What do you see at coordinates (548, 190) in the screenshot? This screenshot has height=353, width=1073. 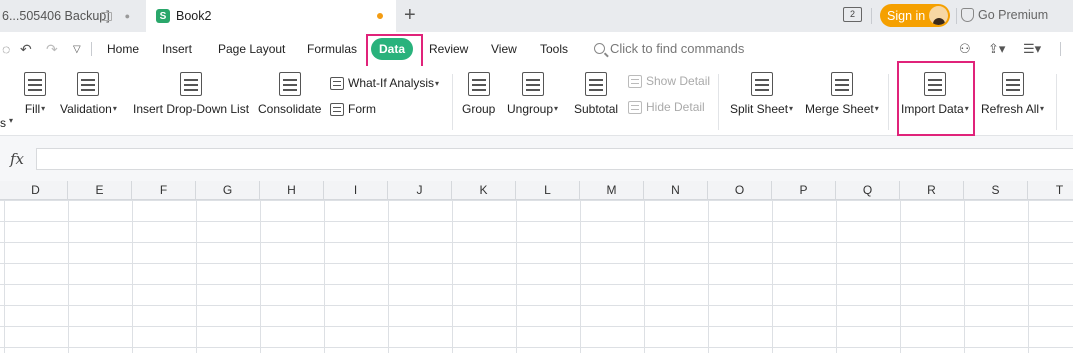 I see `column-header-l: L` at bounding box center [548, 190].